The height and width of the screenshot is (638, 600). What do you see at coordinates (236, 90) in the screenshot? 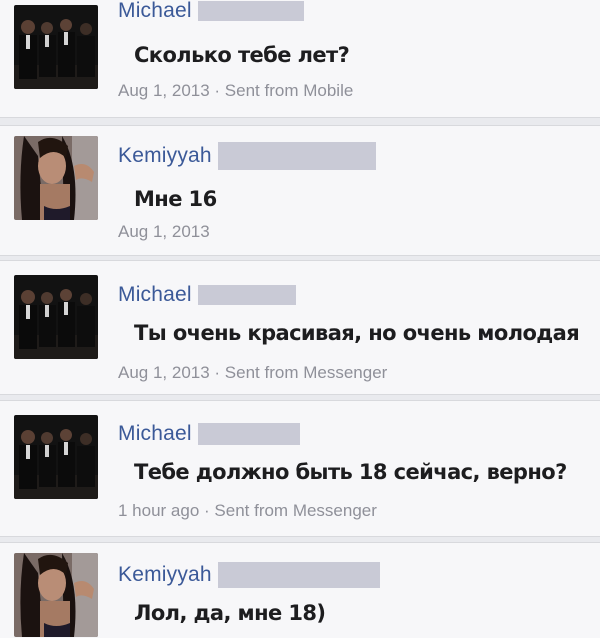
I see `message-timestamp: Aug 1, 2013 · Sent from Mobile` at bounding box center [236, 90].